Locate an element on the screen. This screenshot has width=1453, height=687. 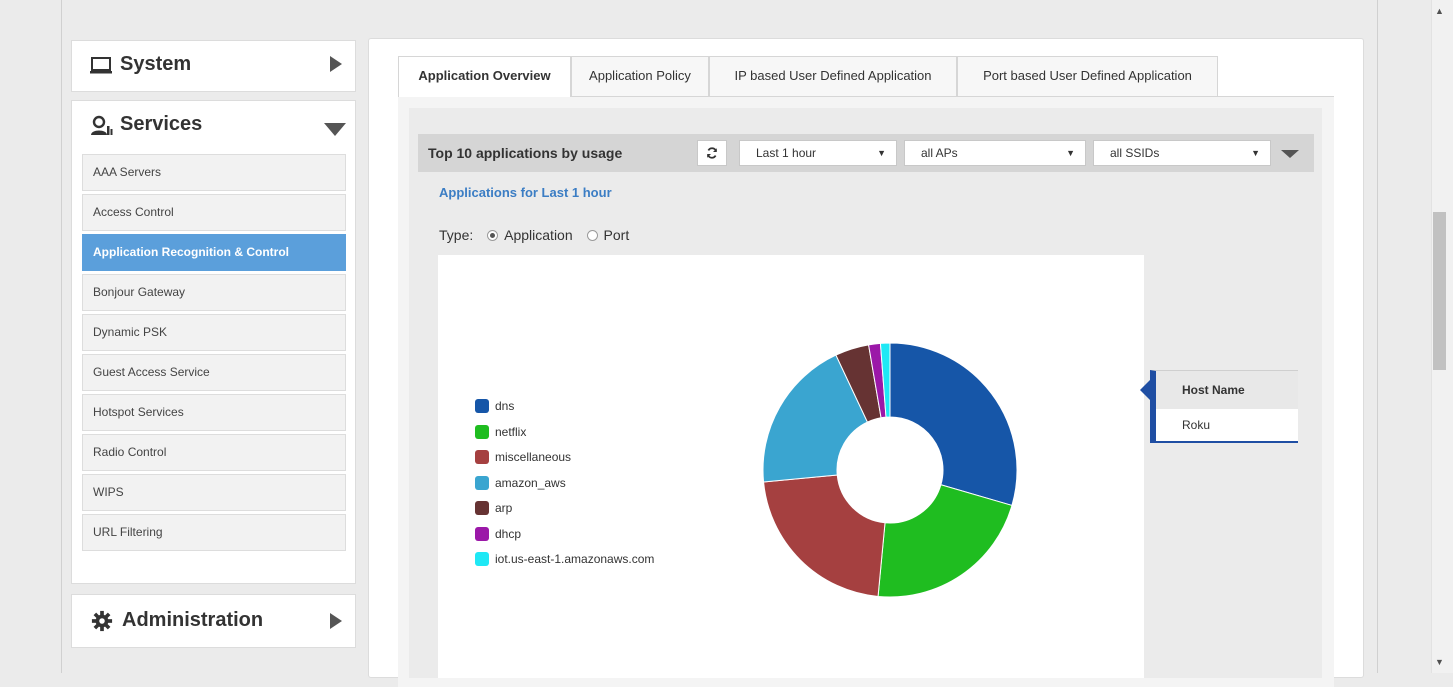
radio-application-label: Application is located at coordinates (538, 235).